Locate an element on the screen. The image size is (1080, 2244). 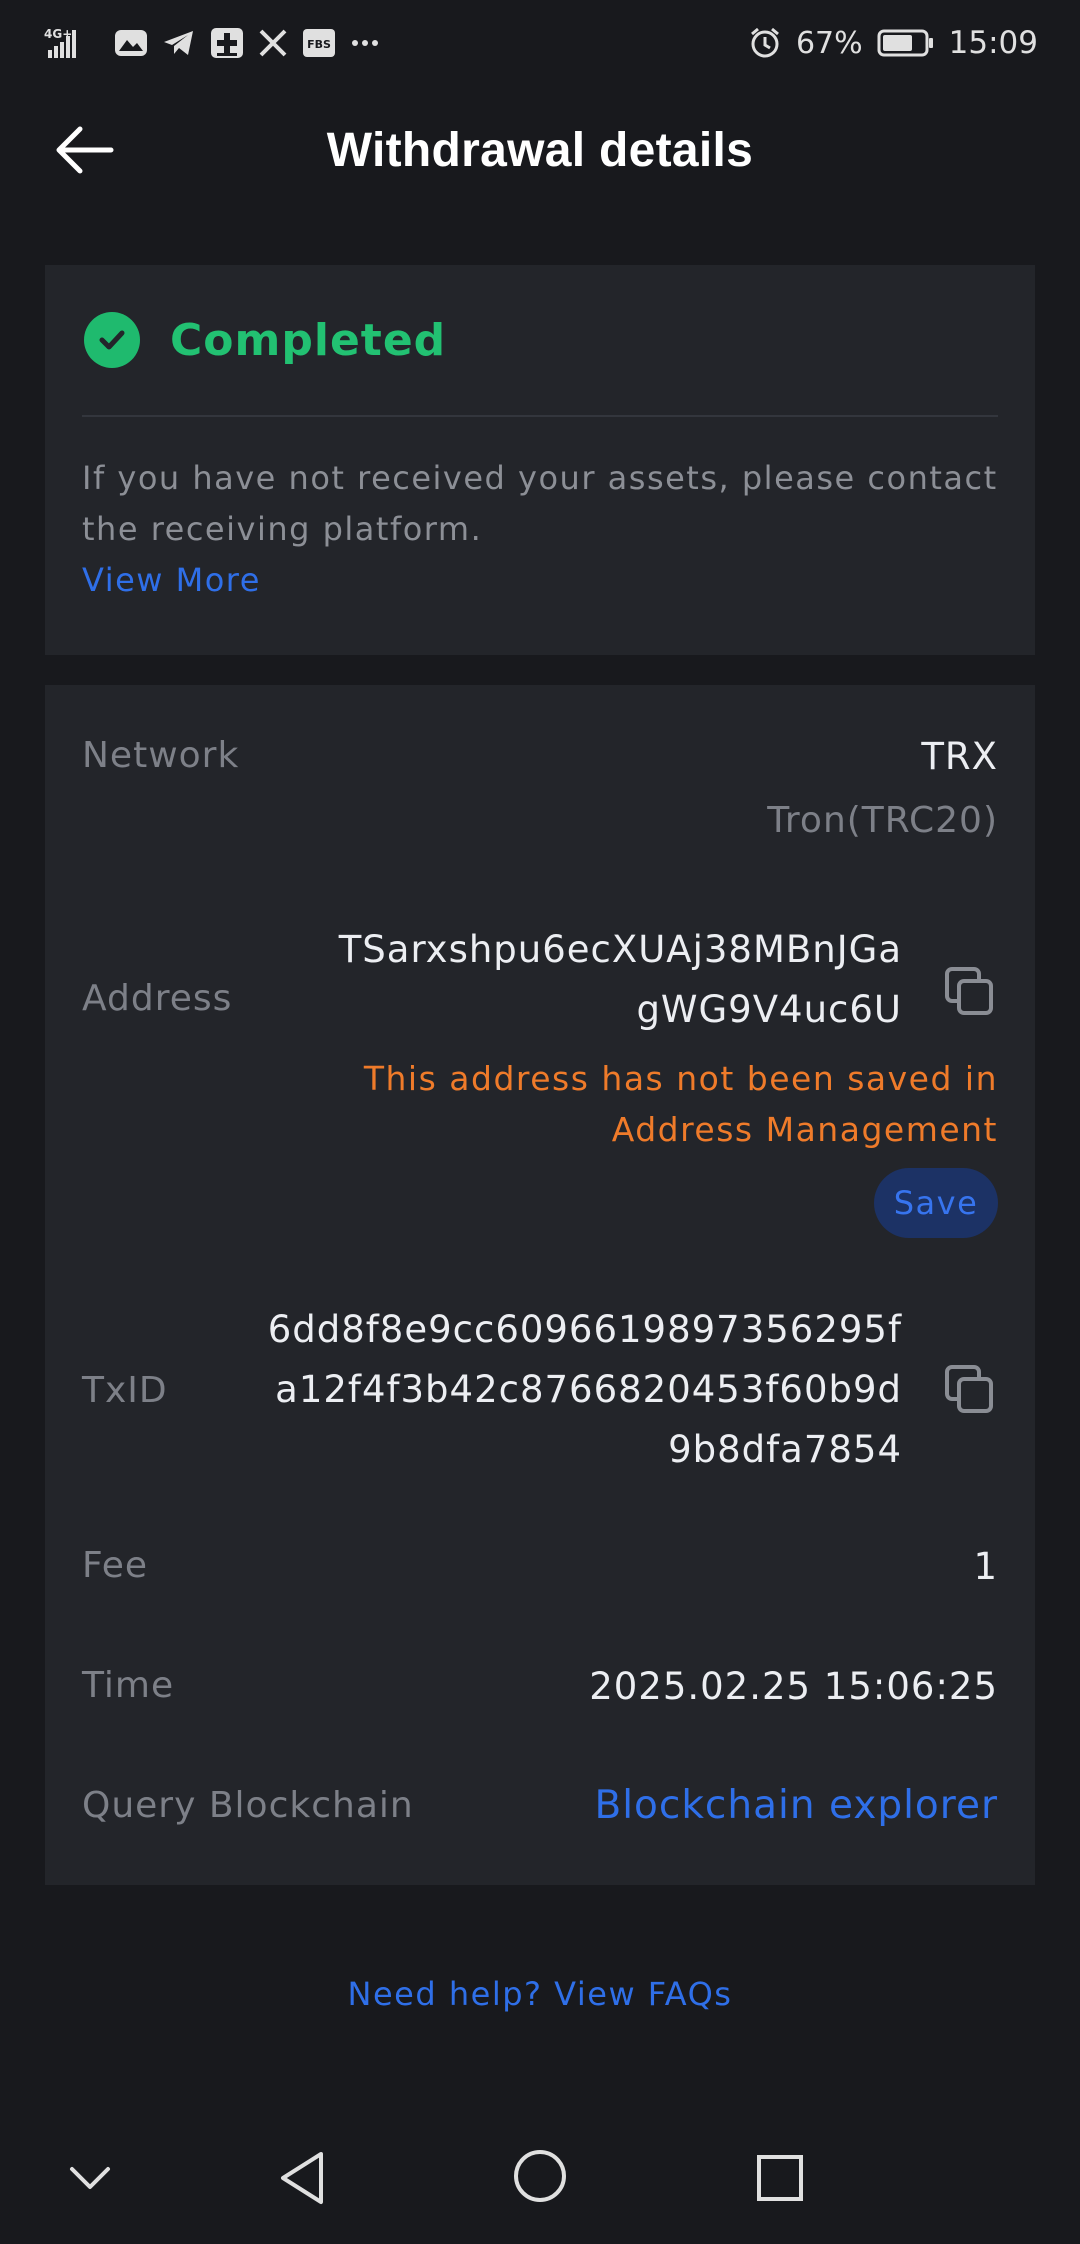
status-bar: 4G+ FBS 67% 15:09 is located at coordinates (540, 43).